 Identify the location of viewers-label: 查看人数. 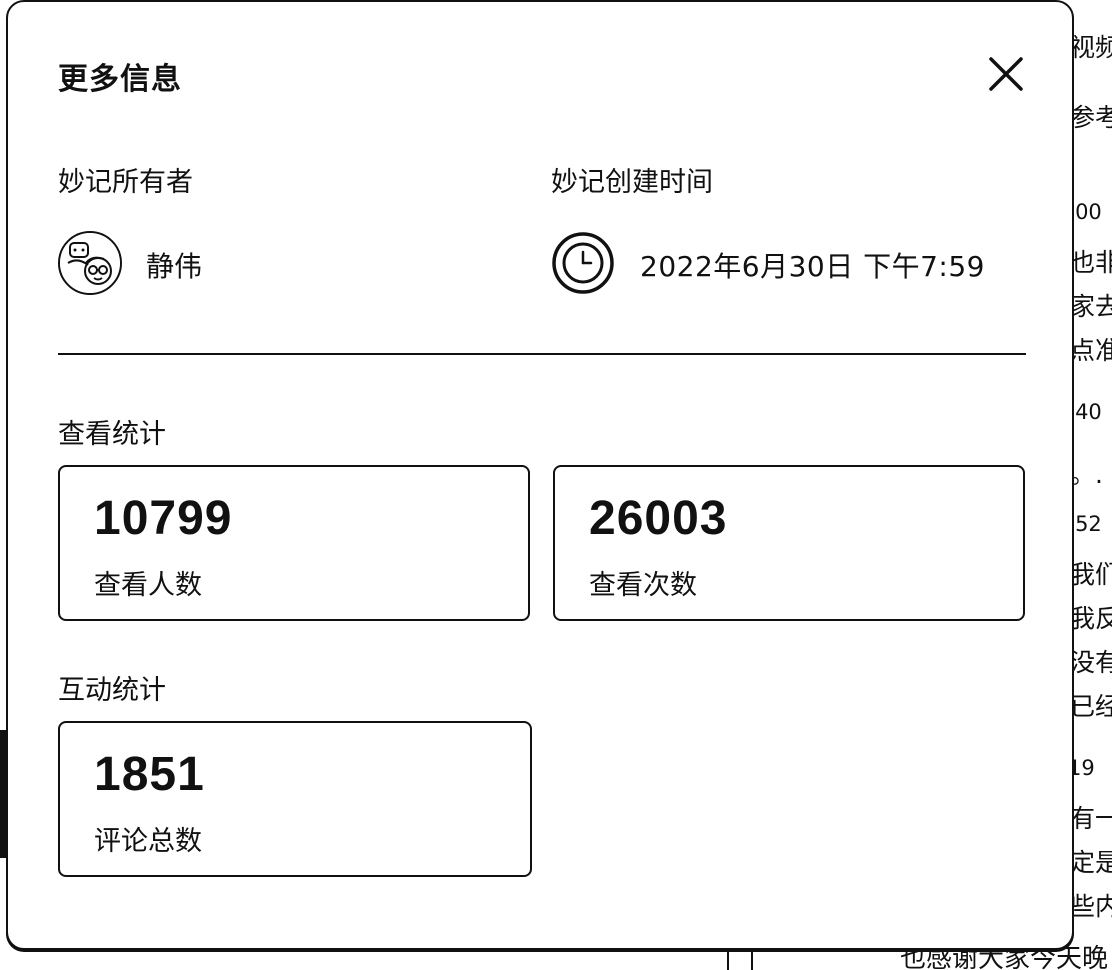
(148, 585).